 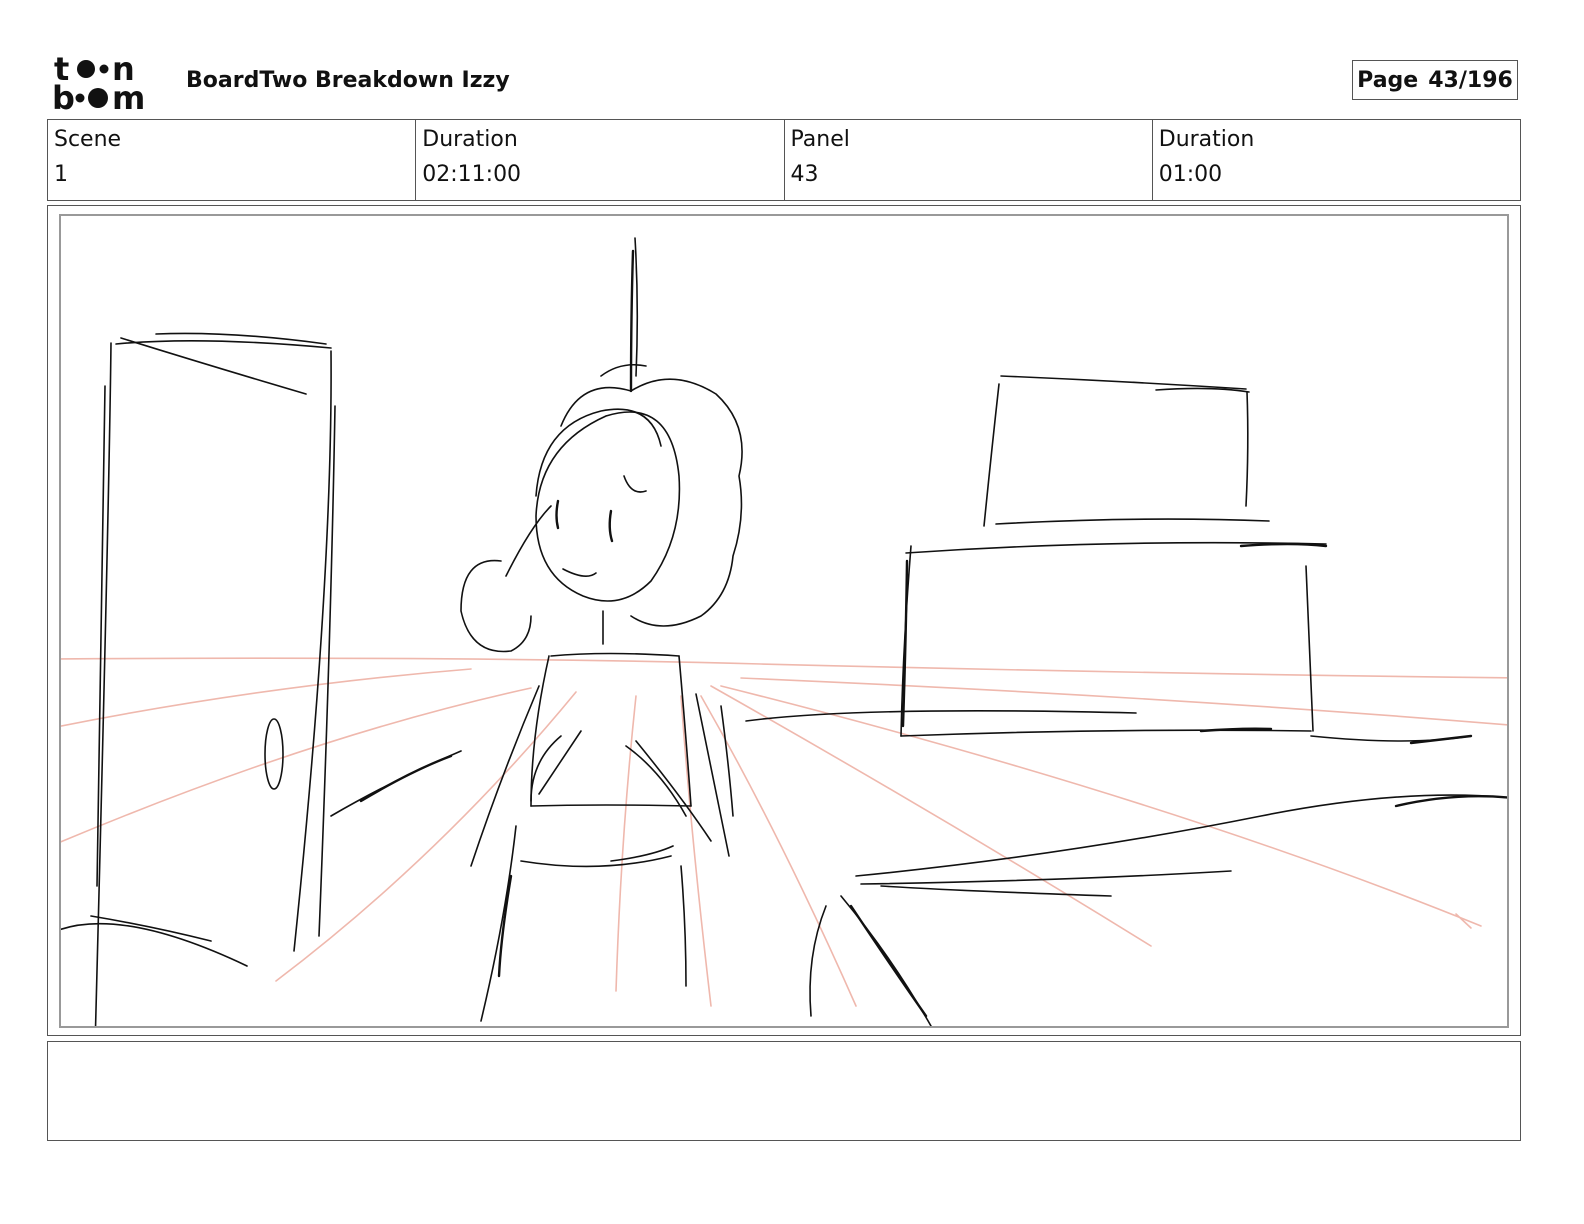 I want to click on notes-box, so click(x=784, y=1091).